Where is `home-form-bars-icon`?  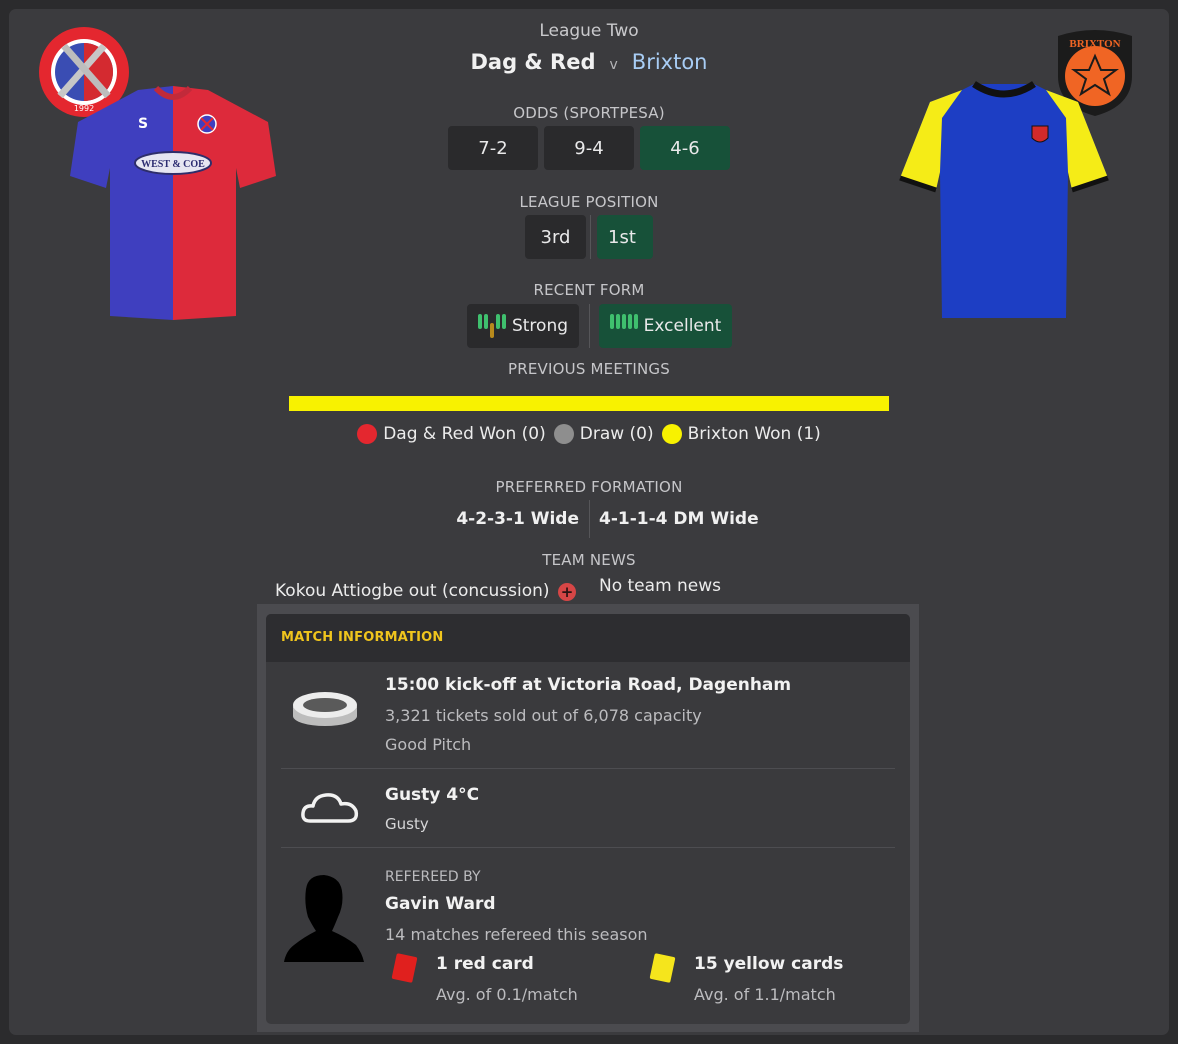 home-form-bars-icon is located at coordinates (491, 326).